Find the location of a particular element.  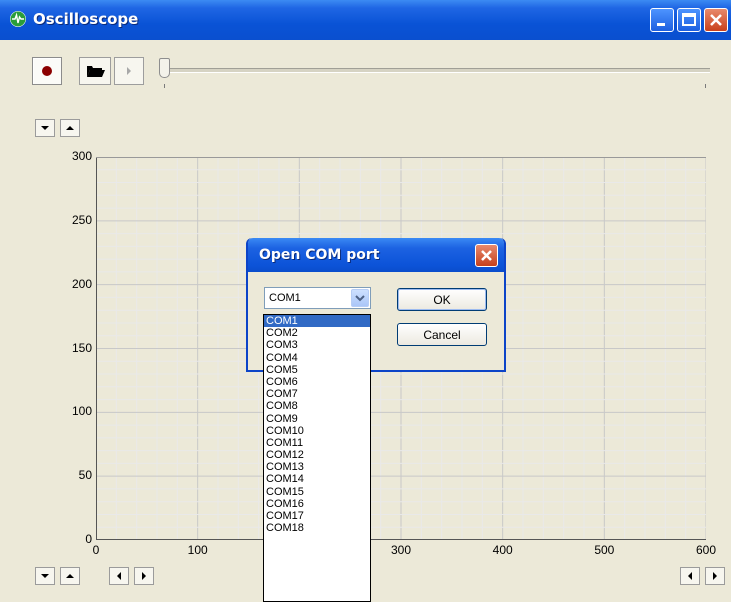

com-port-option: COM9 is located at coordinates (317, 419).